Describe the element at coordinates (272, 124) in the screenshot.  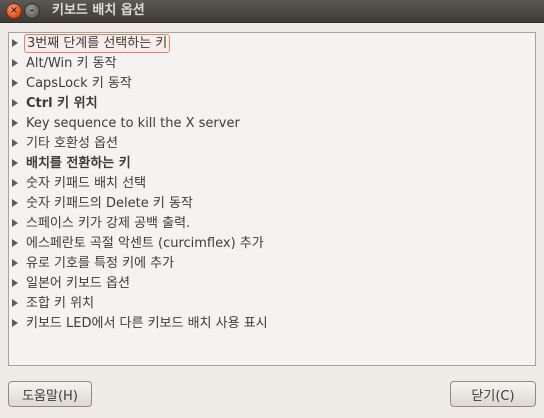
I see `tree-row: Key sequence to kill the X server` at that location.